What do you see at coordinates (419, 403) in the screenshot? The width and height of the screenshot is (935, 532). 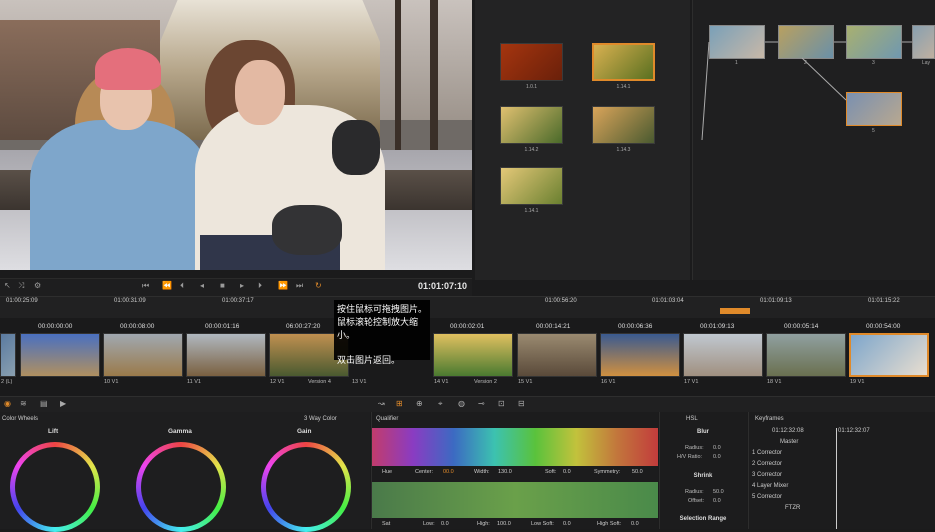 I see `window-tool-icon: ⊕` at bounding box center [419, 403].